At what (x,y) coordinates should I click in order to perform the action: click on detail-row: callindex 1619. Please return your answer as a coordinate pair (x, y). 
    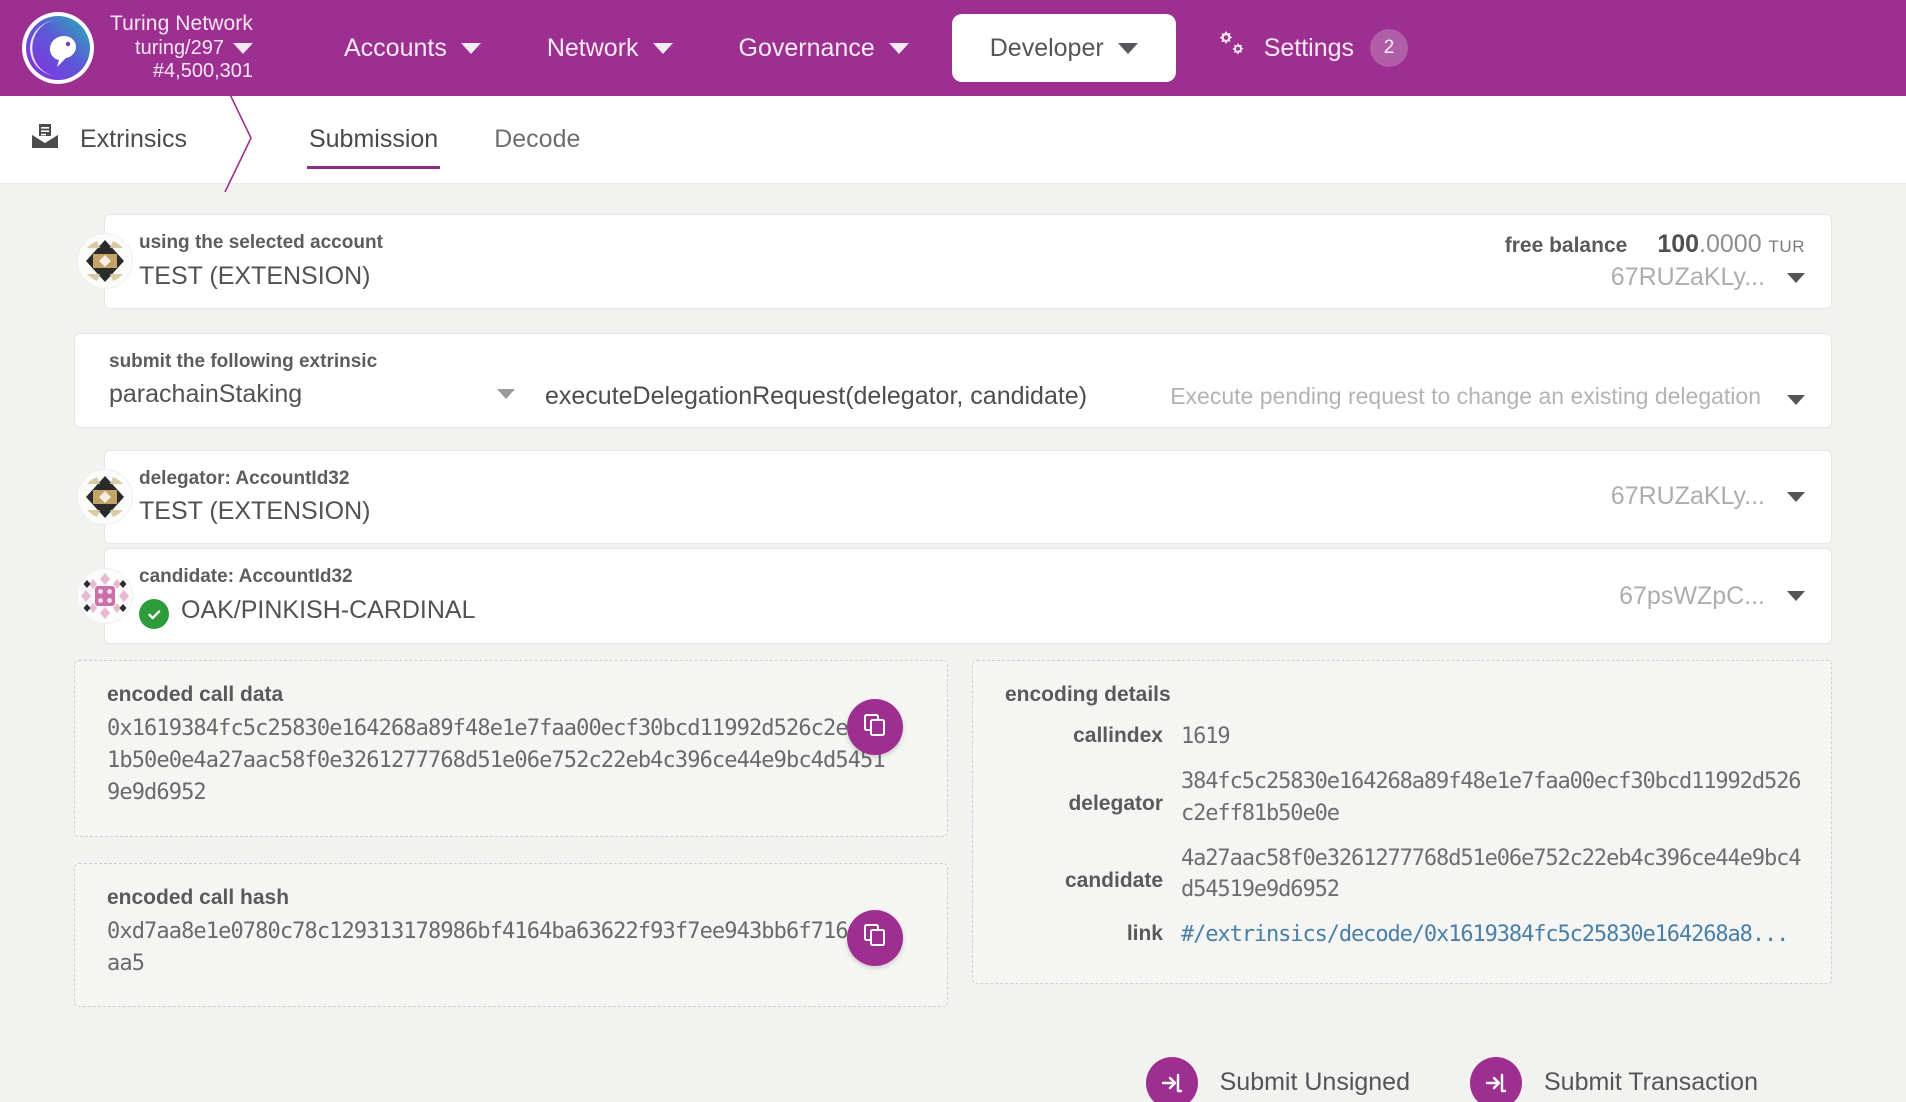
    Looking at the image, I should click on (1403, 736).